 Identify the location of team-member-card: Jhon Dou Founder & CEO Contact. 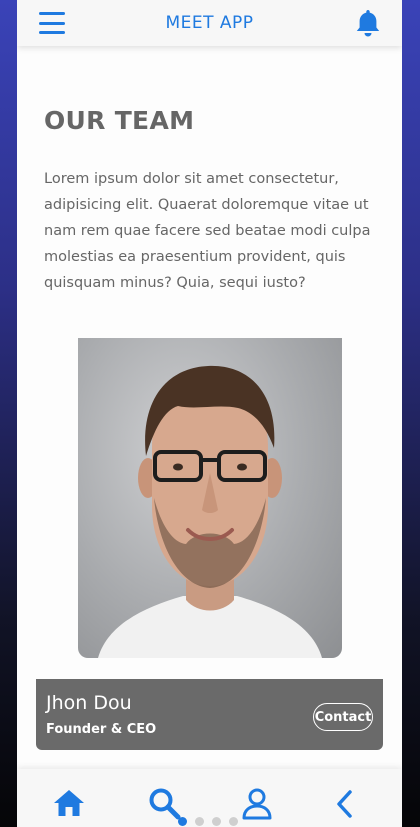
(209, 714).